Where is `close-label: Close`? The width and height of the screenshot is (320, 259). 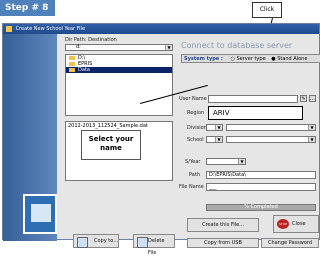
close-label: Close is located at coordinates (299, 224).